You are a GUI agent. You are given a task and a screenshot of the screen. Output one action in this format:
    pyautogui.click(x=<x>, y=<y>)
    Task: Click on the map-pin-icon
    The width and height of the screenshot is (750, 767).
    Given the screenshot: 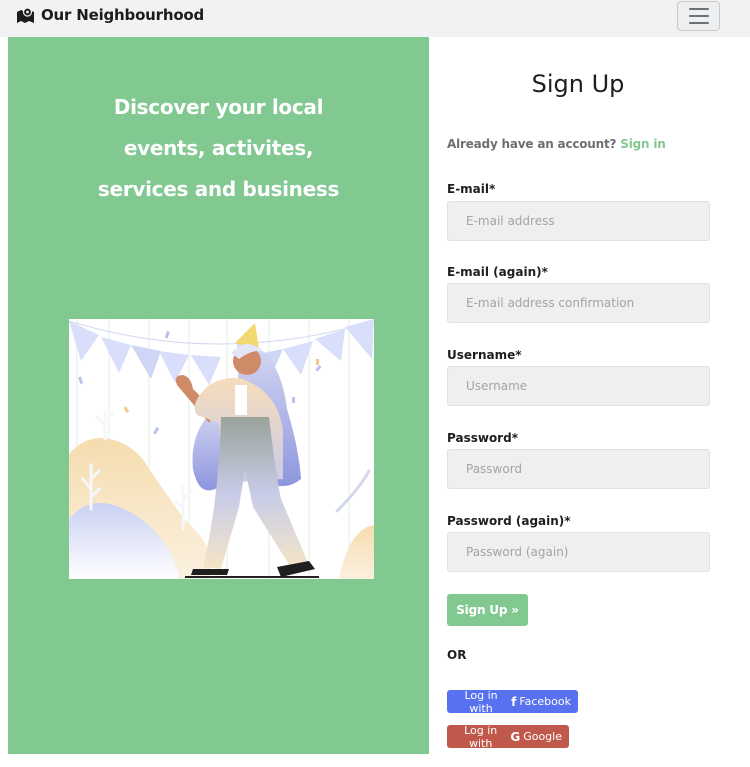 What is the action you would take?
    pyautogui.click(x=25, y=14)
    